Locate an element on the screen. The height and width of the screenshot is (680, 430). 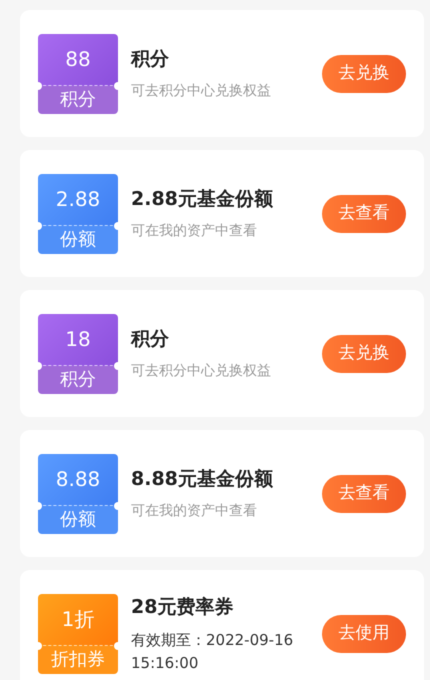
reward-title: 28元费率券 is located at coordinates (182, 607).